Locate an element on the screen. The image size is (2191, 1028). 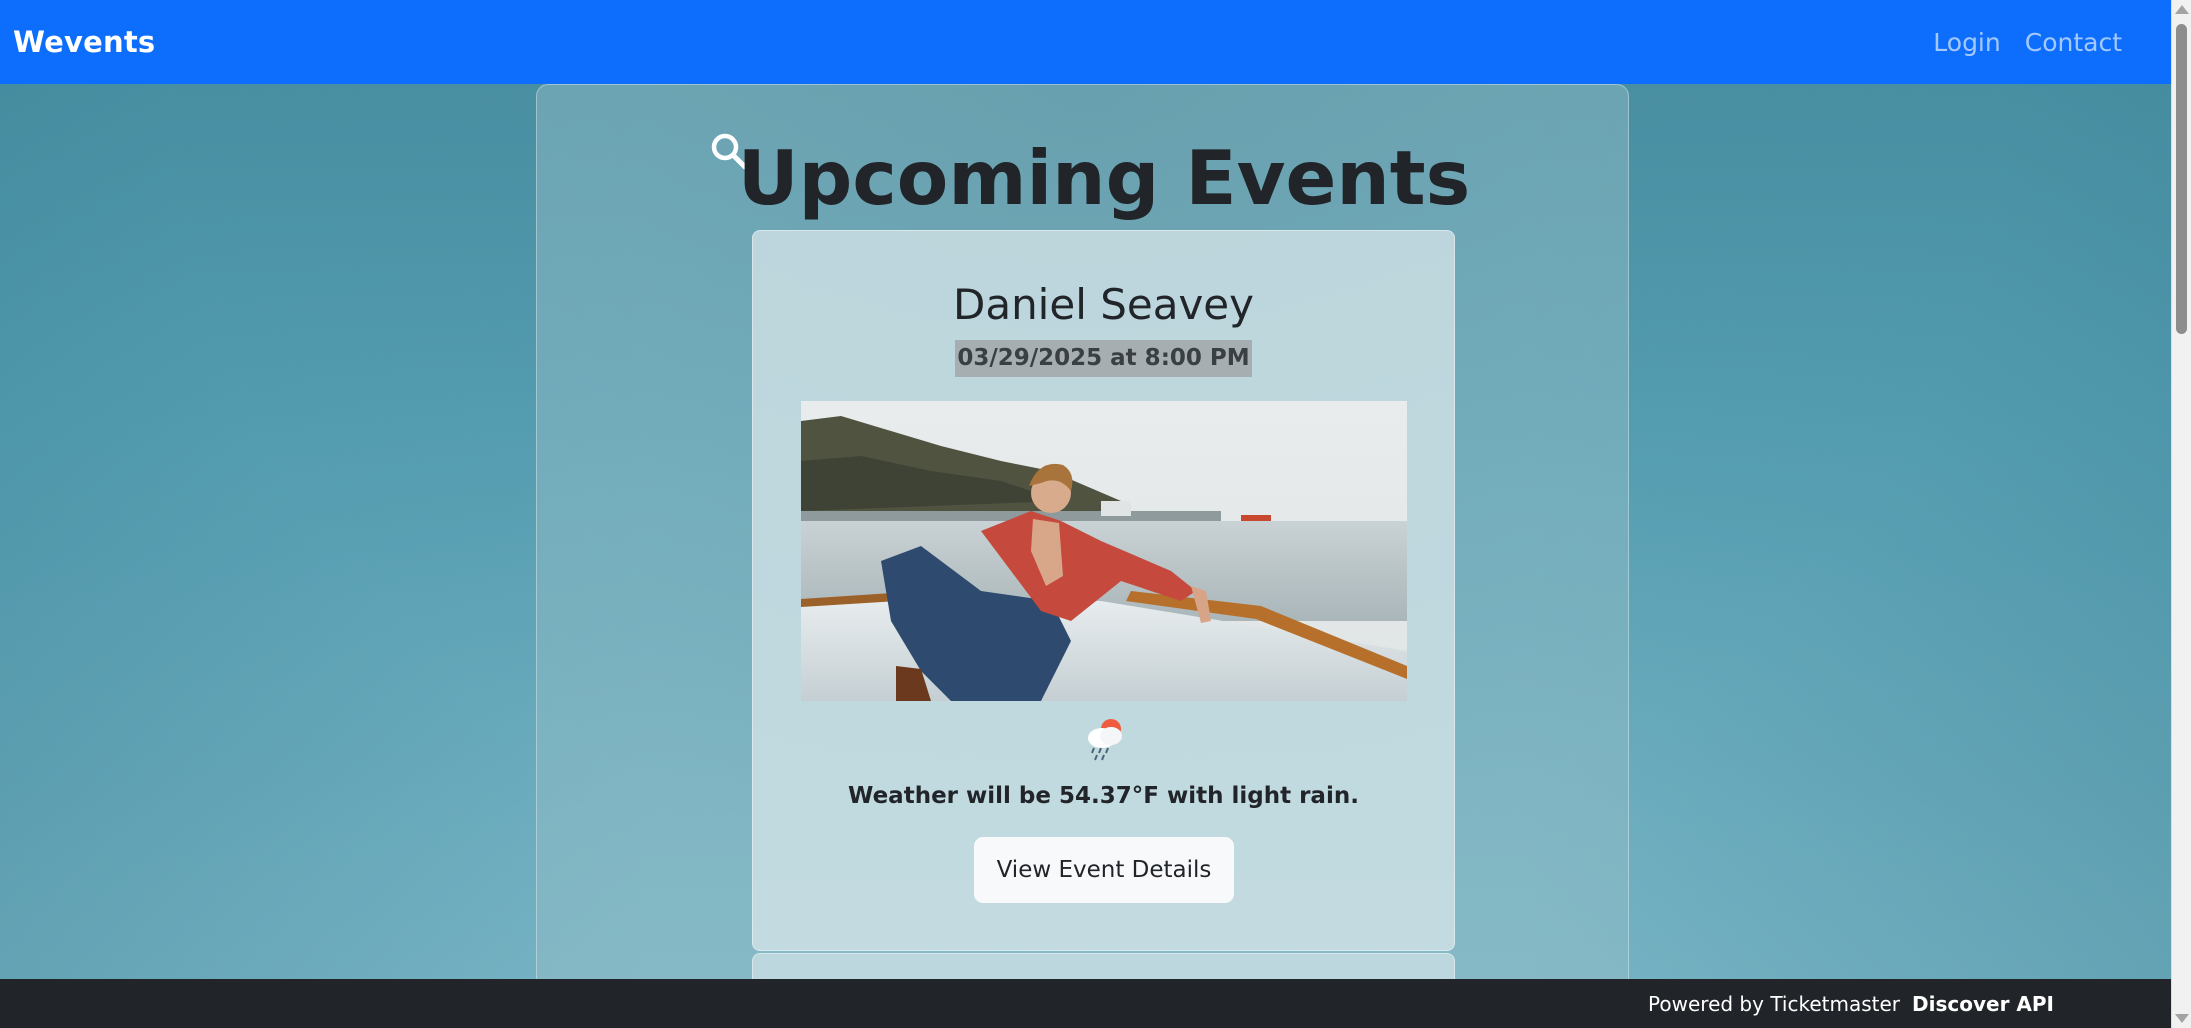
event-date: 03/29/2025 at 8:00 PM is located at coordinates (1103, 358).